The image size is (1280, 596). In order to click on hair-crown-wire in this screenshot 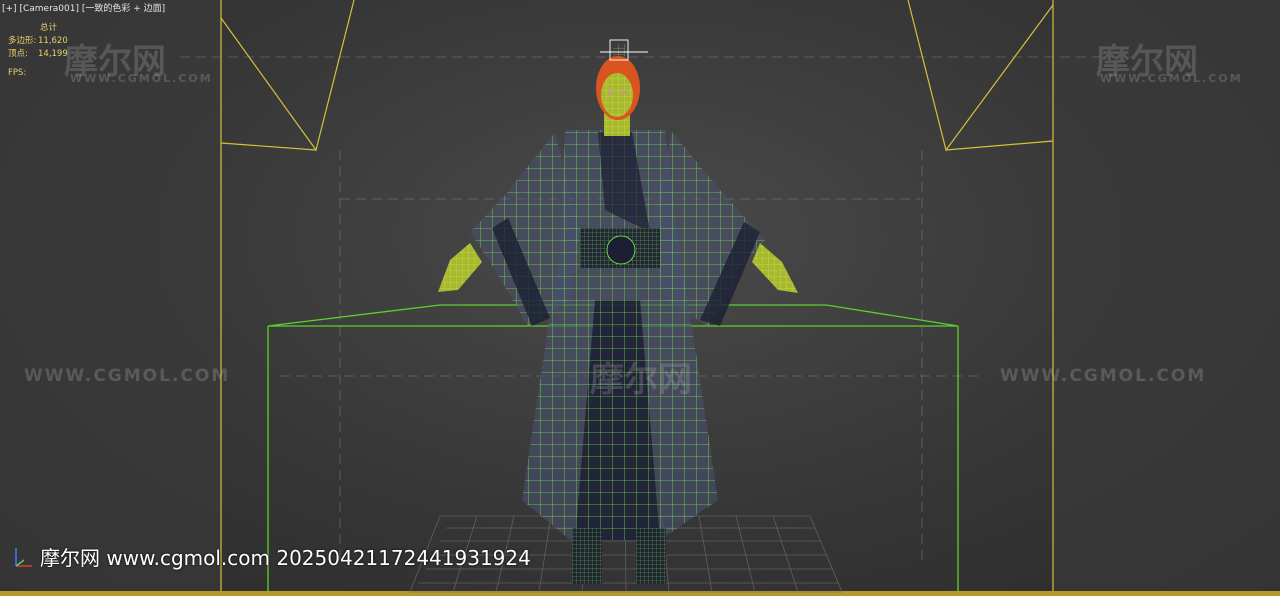, I will do `click(619, 50)`.